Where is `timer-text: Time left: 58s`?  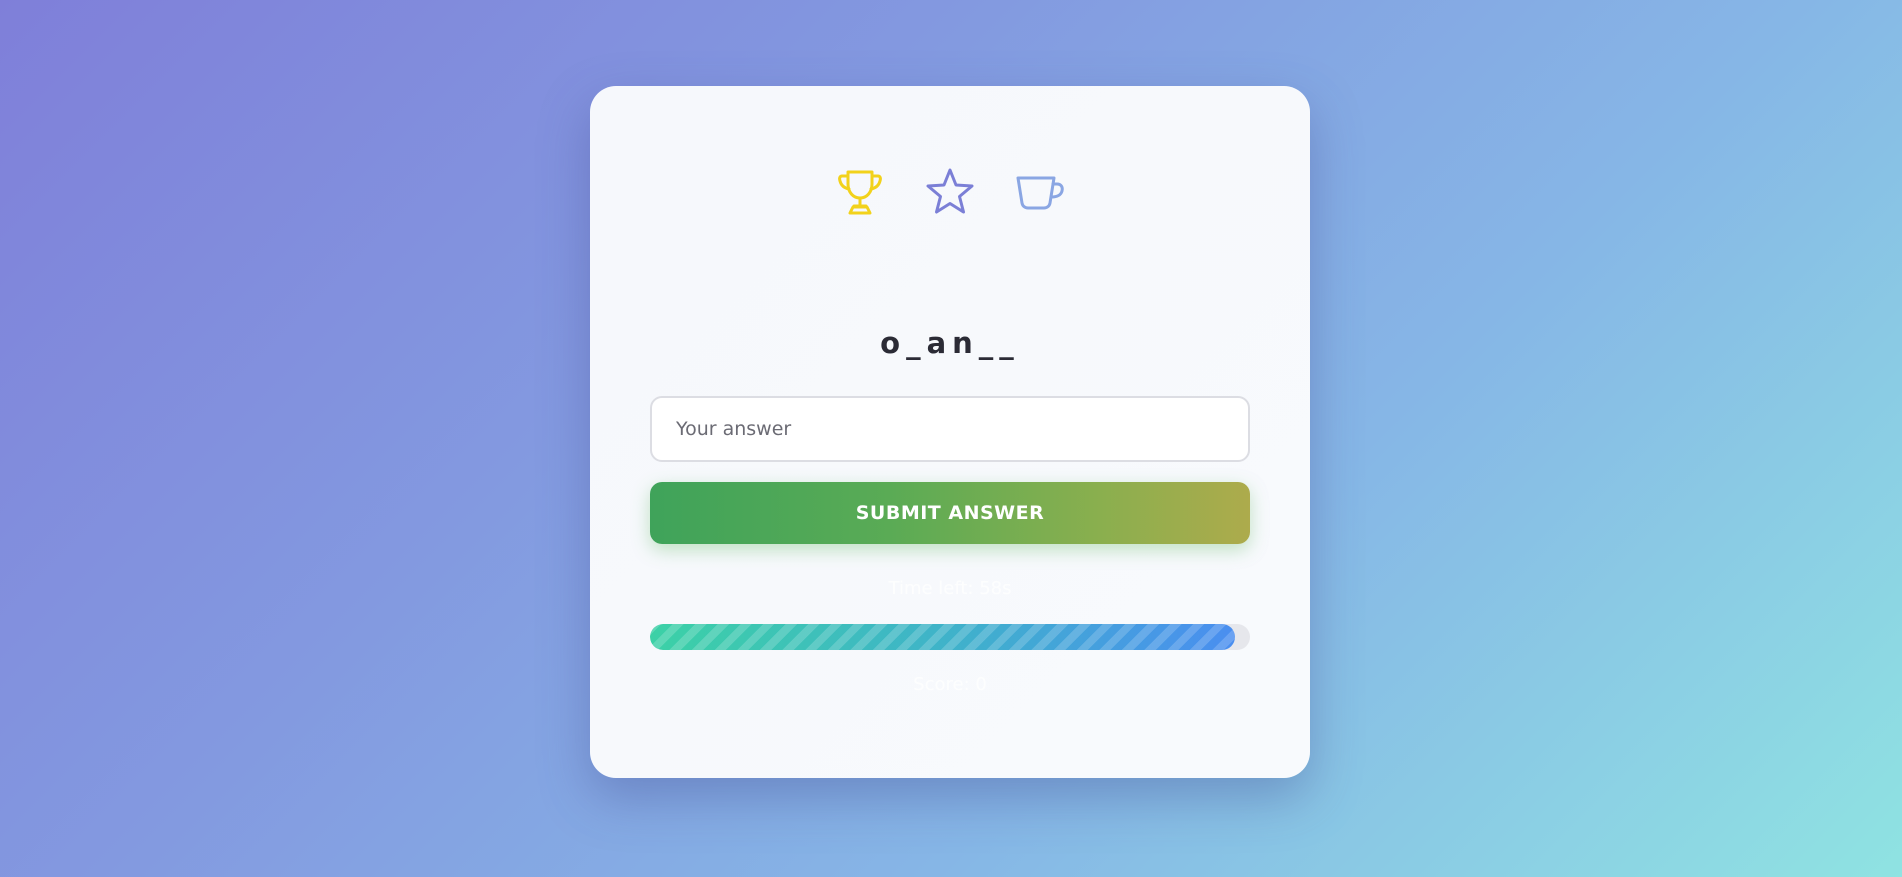 timer-text: Time left: 58s is located at coordinates (950, 588).